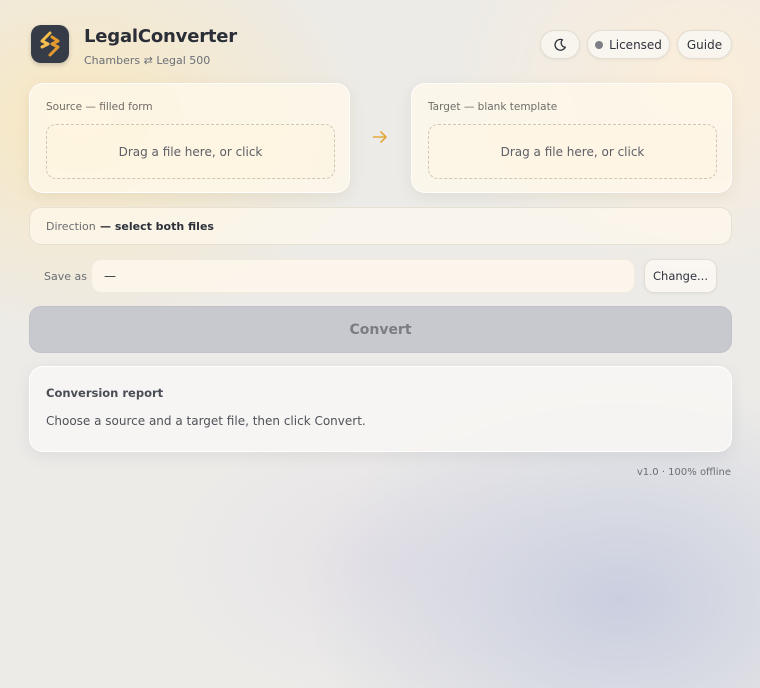 The height and width of the screenshot is (688, 760). Describe the element at coordinates (572, 151) in the screenshot. I see `target-dropzone: Drag a file here, or click` at that location.